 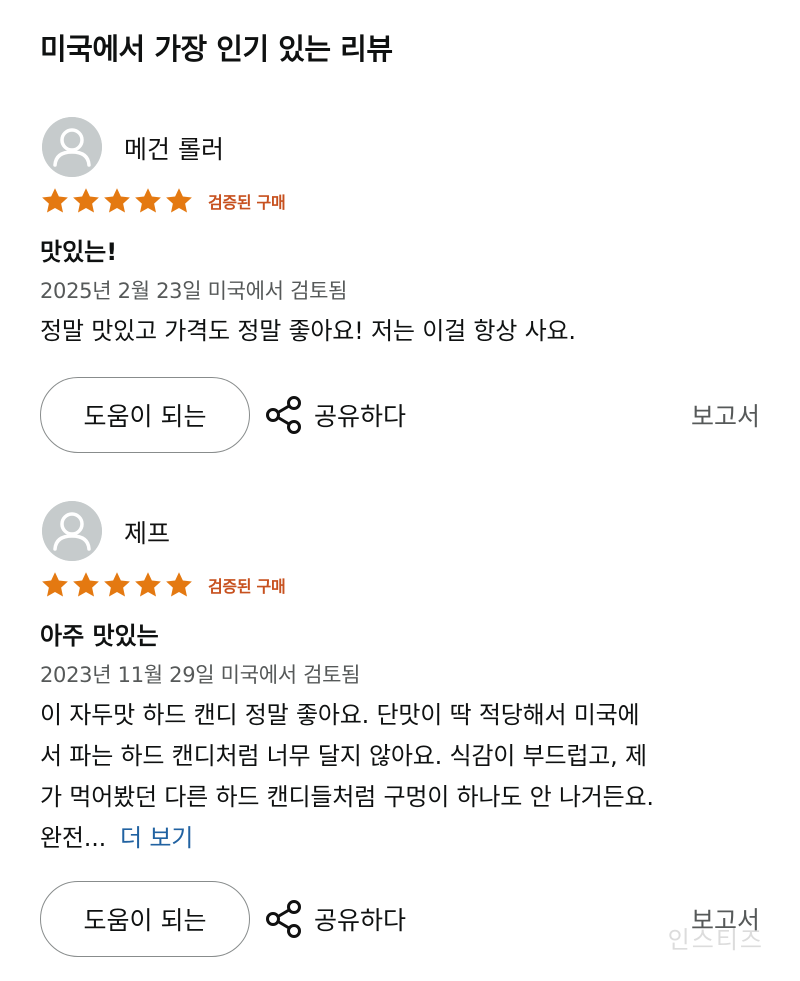 What do you see at coordinates (725, 415) in the screenshot?
I see `report-link: 보고서` at bounding box center [725, 415].